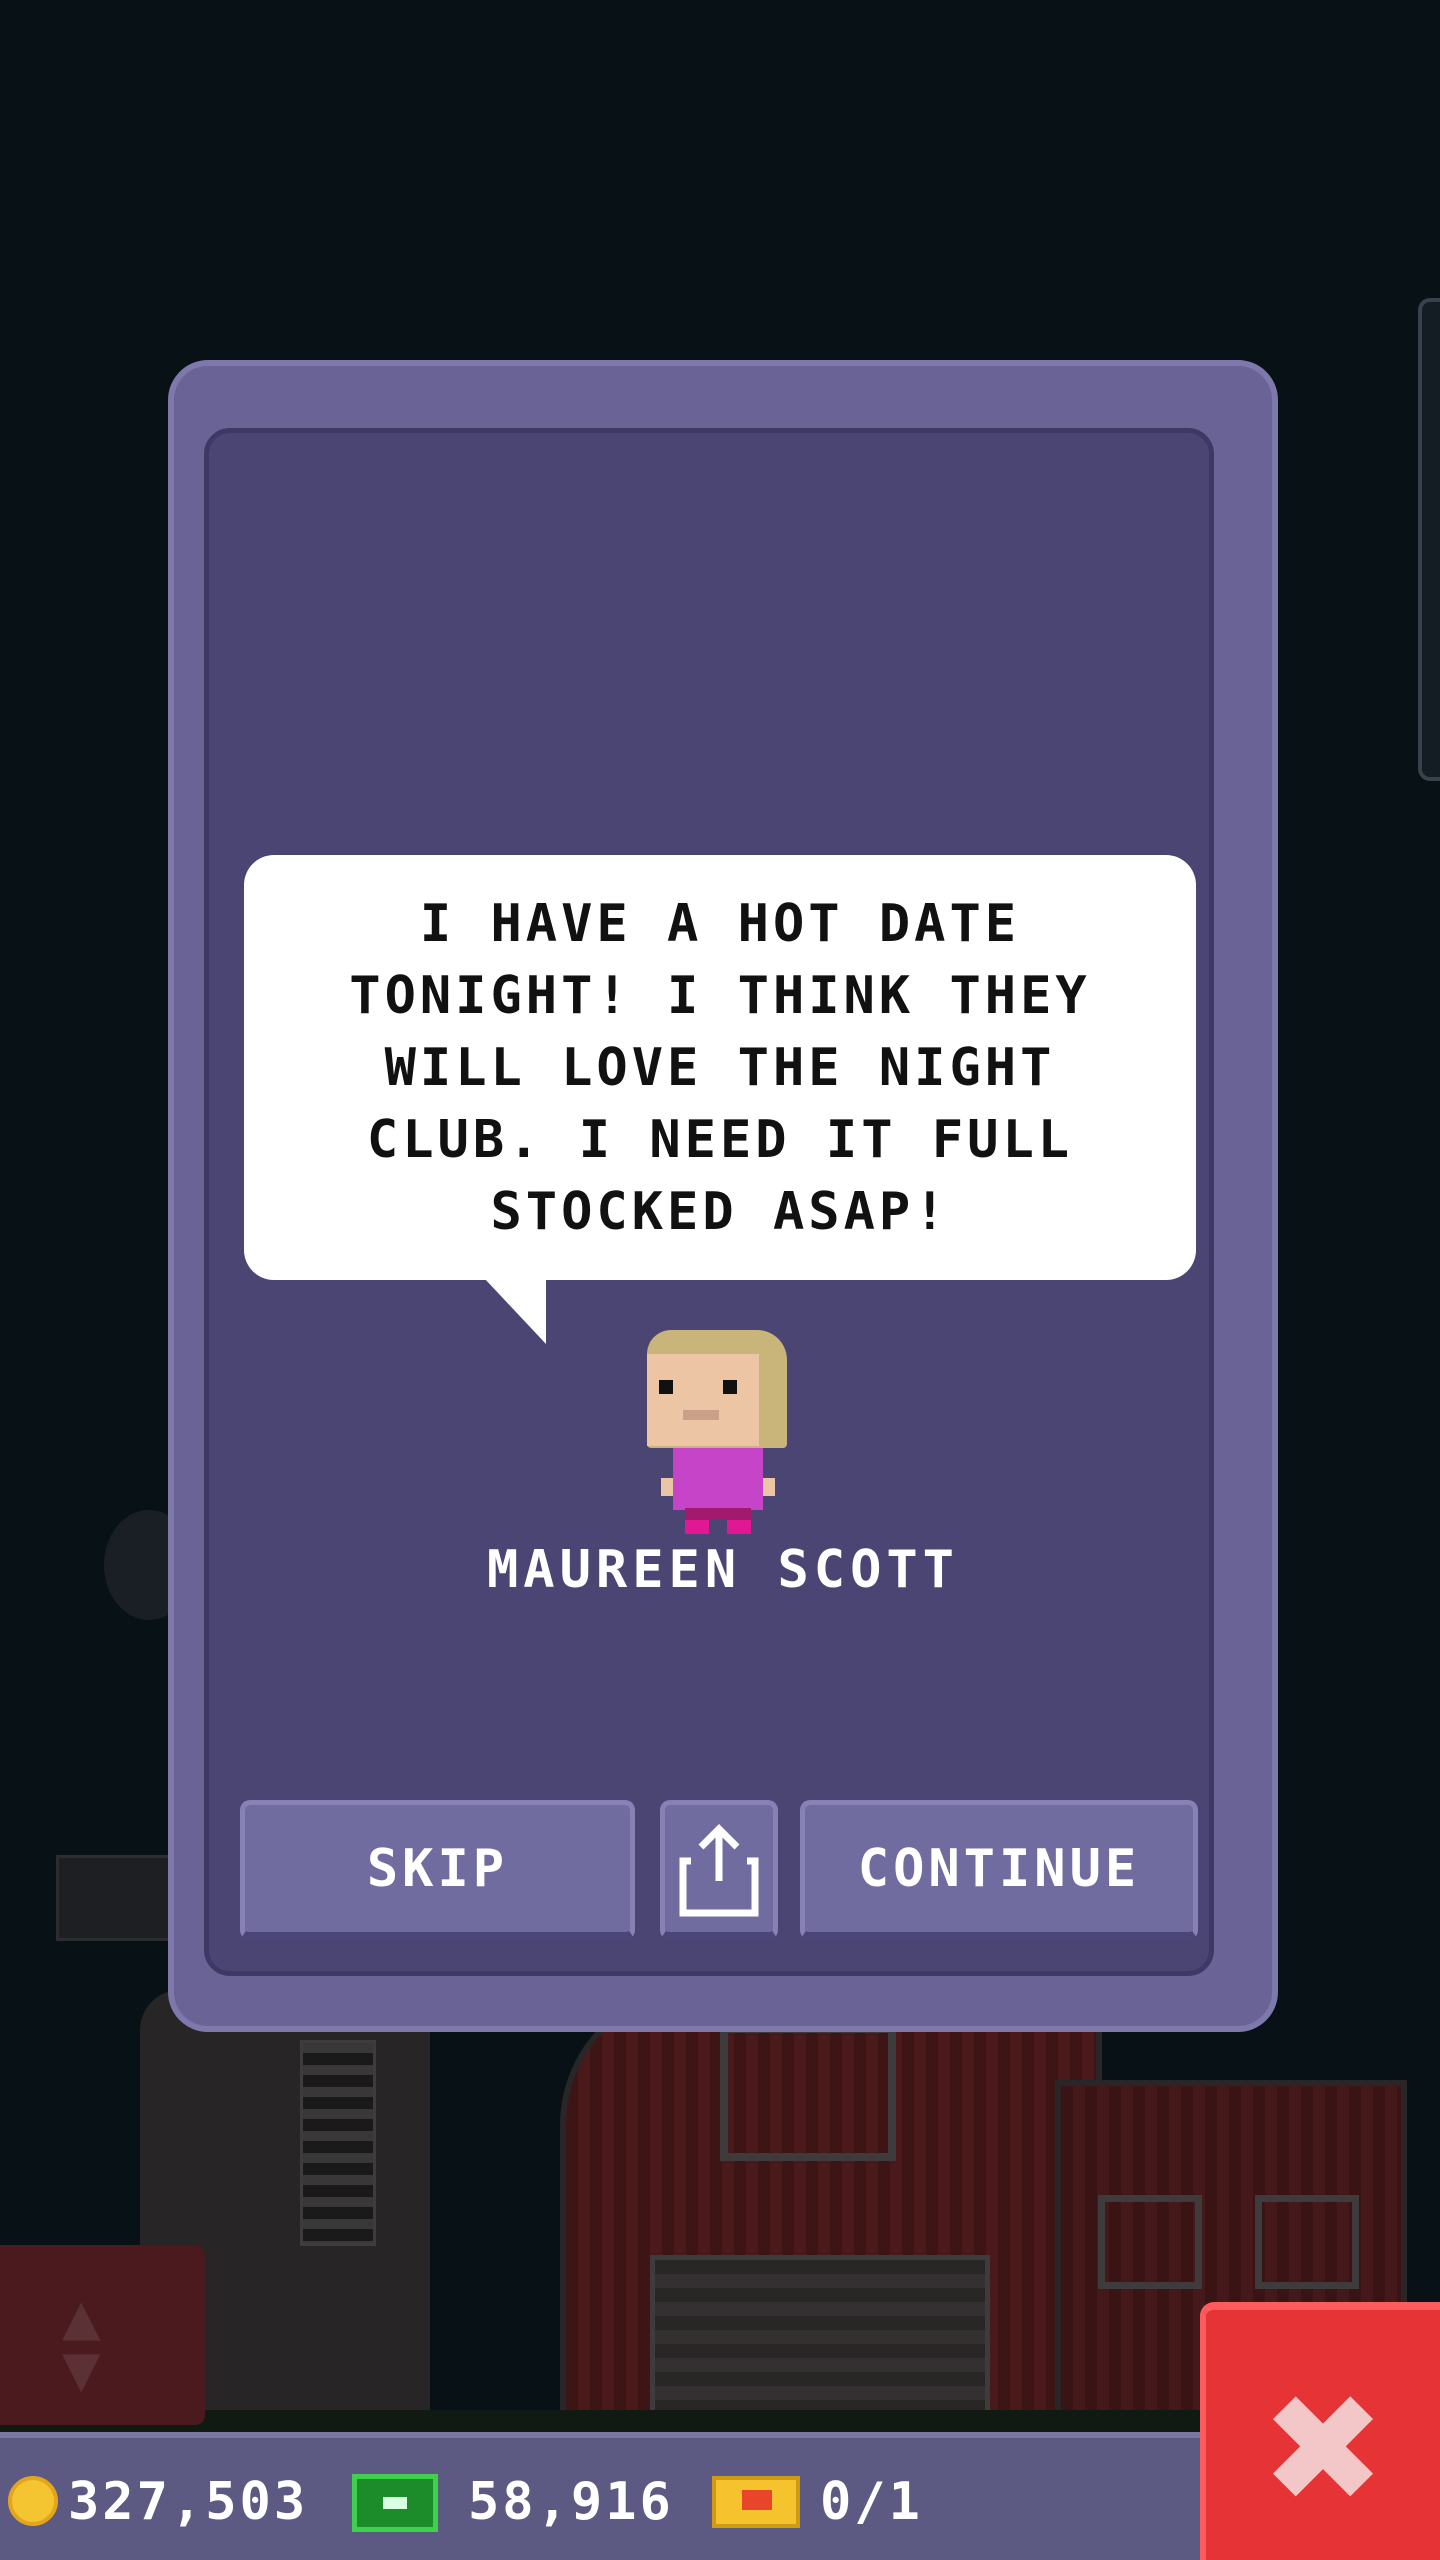  What do you see at coordinates (437, 1870) in the screenshot?
I see `skip-button: SKIP` at bounding box center [437, 1870].